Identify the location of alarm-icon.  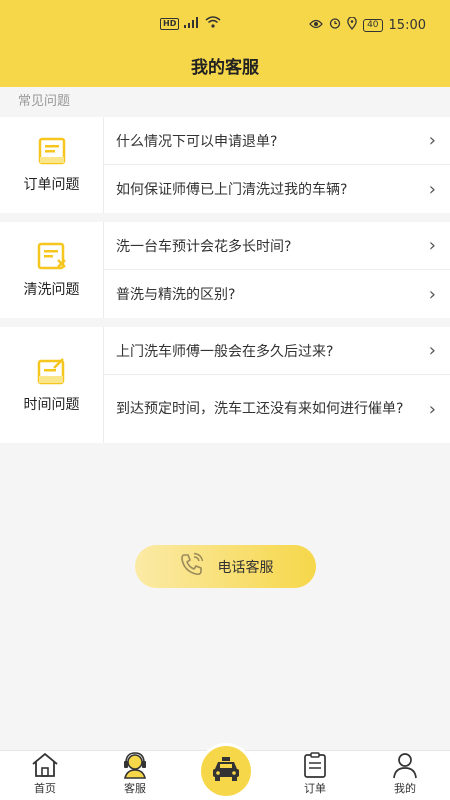
(335, 25).